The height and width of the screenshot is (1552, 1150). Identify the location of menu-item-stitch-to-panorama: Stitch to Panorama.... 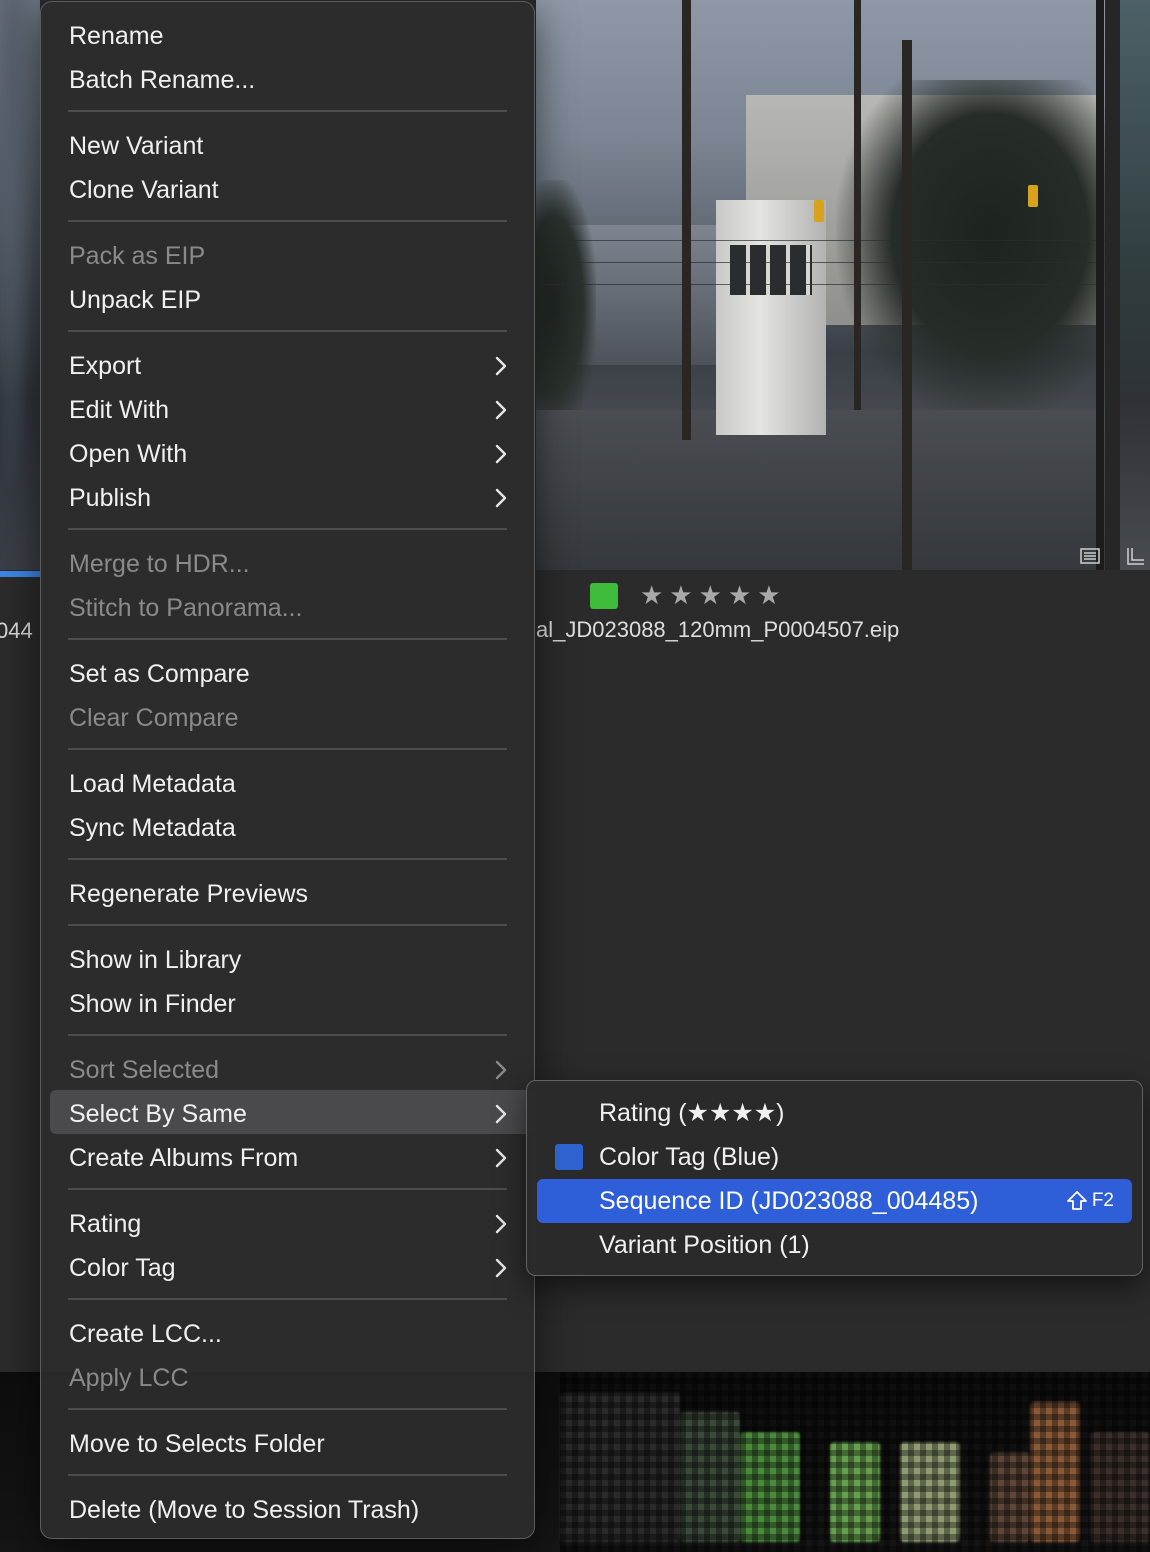
(288, 608).